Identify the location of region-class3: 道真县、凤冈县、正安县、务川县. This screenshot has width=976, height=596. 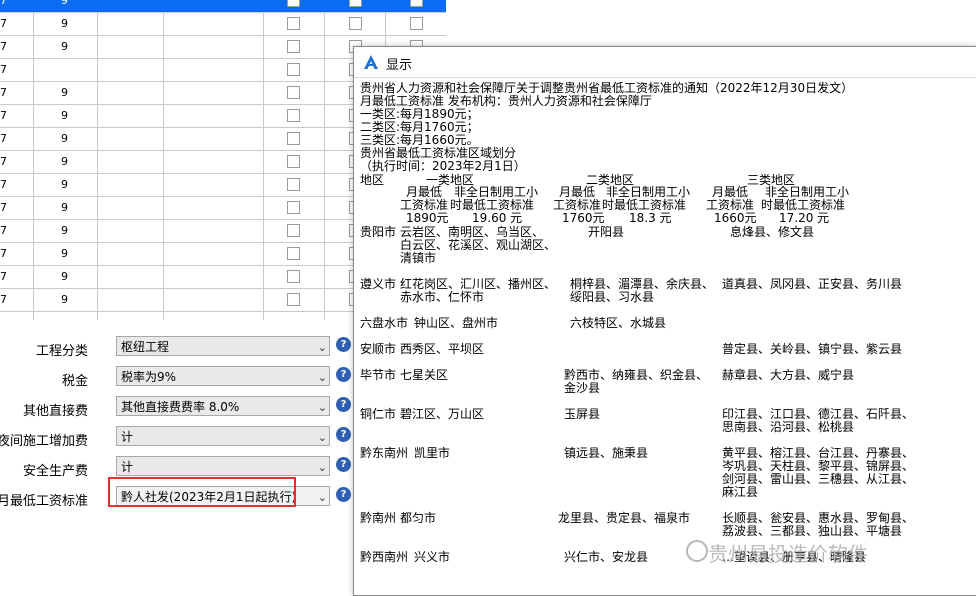
(812, 284).